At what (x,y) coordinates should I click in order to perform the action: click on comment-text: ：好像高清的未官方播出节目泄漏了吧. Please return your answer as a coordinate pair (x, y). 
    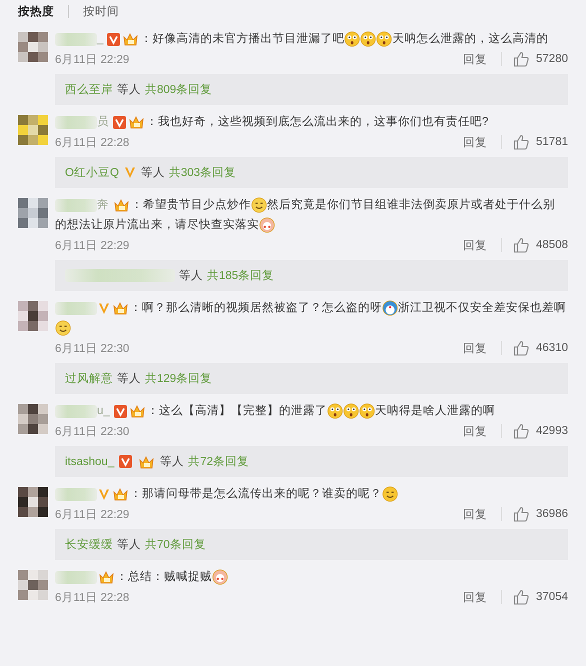
    Looking at the image, I should click on (242, 39).